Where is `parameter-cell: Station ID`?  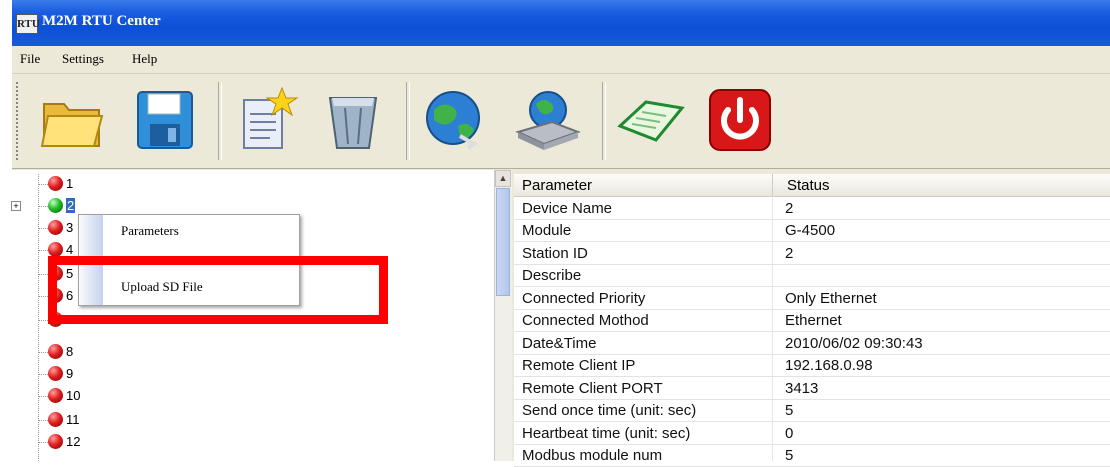 parameter-cell: Station ID is located at coordinates (555, 253).